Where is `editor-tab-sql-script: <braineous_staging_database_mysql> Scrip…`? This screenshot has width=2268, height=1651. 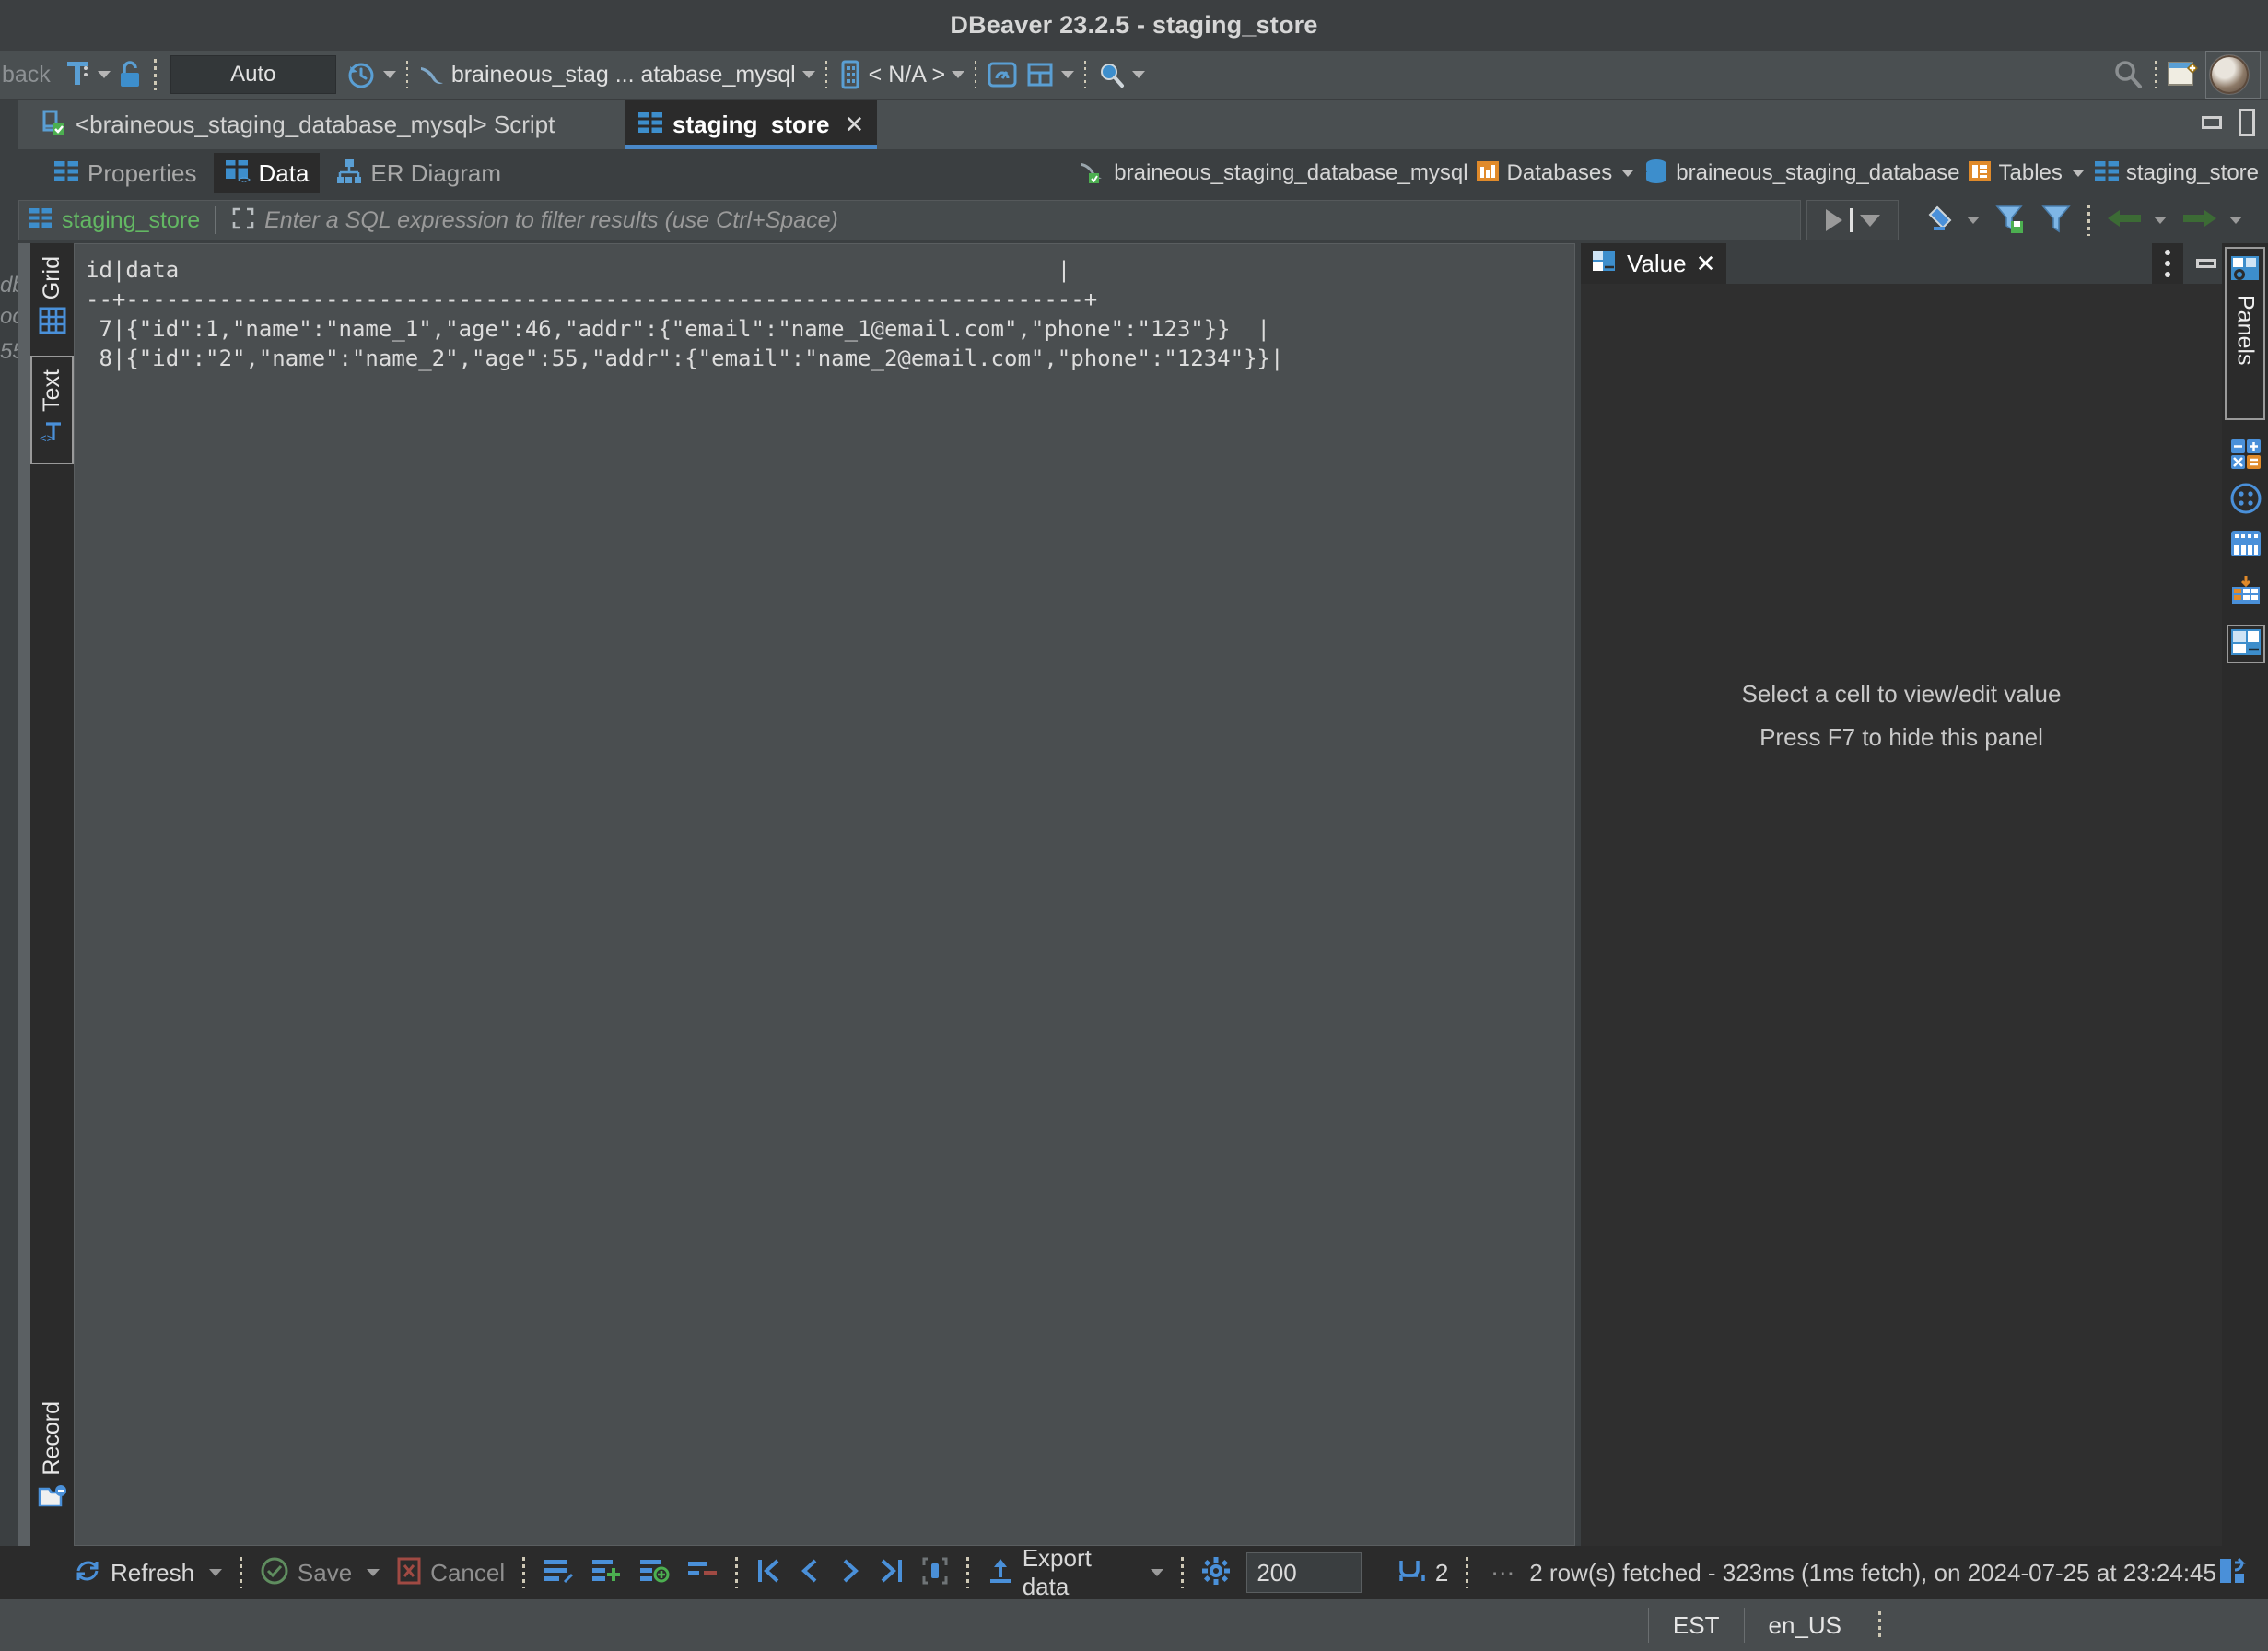
editor-tab-sql-script: <braineous_staging_database_mysql> Scrip… is located at coordinates (296, 124).